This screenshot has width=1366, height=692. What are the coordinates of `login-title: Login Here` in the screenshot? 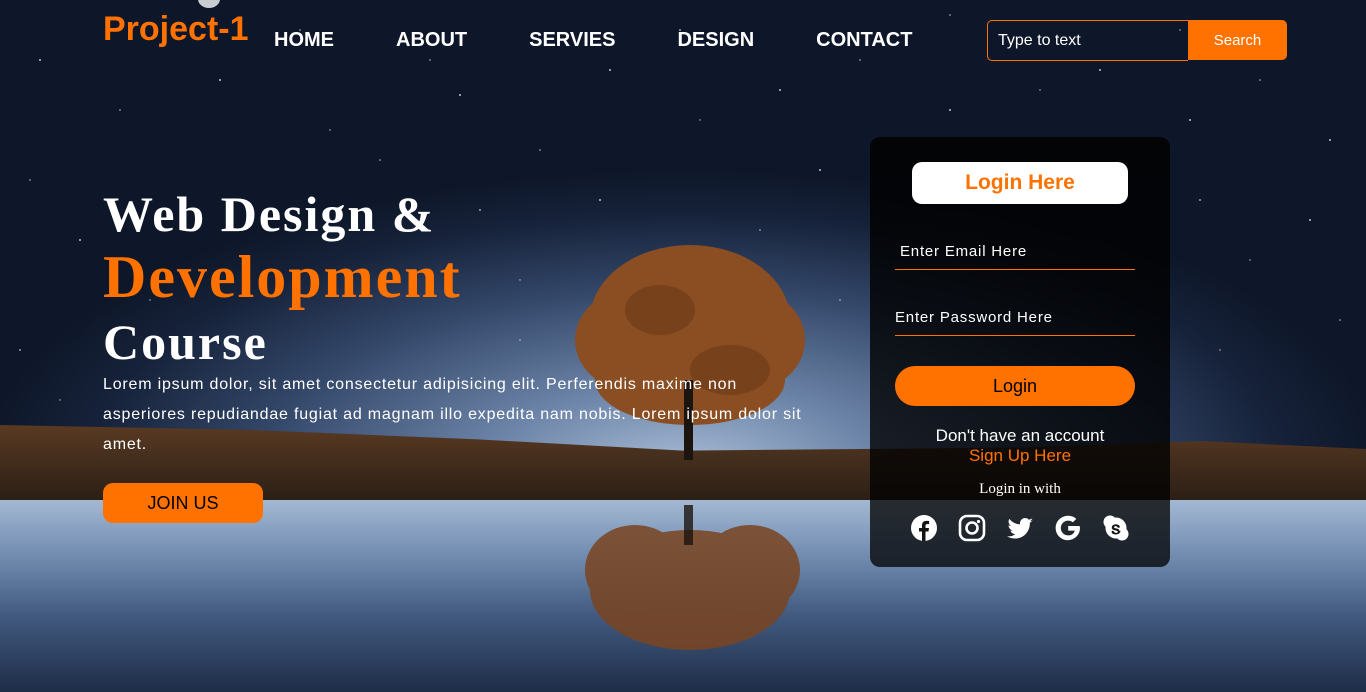 It's located at (1020, 183).